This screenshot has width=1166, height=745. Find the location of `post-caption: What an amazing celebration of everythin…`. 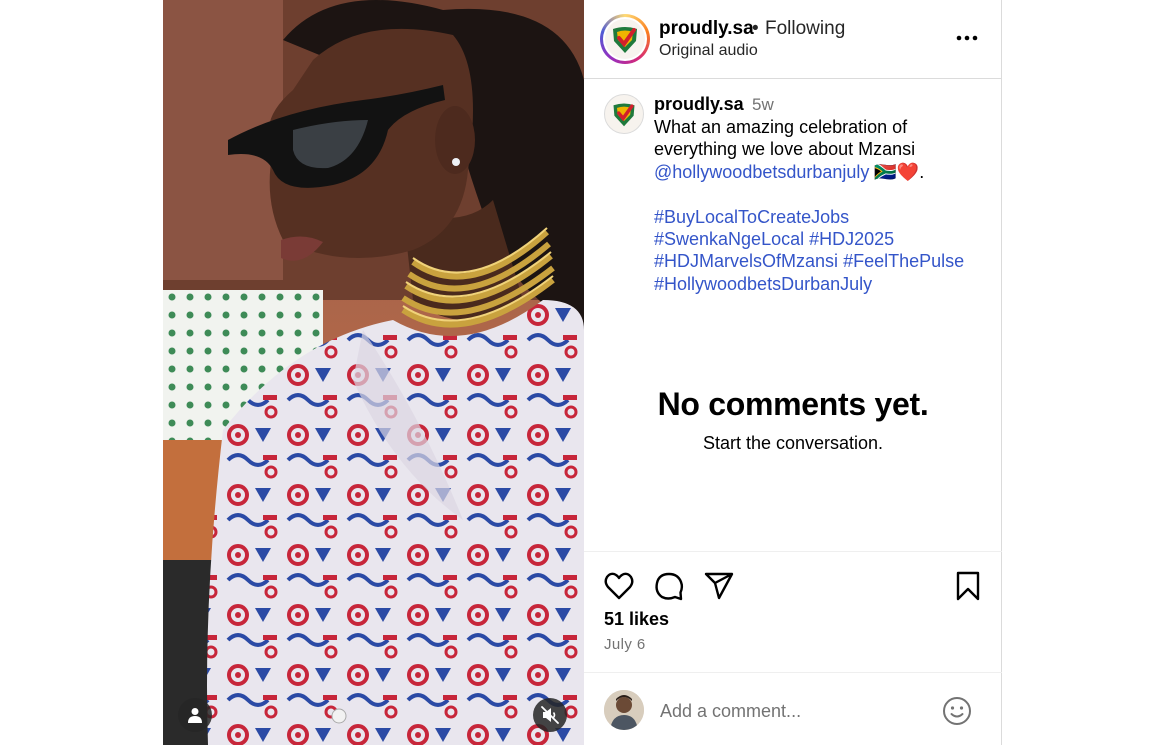

post-caption: What an amazing celebration of everythin… is located at coordinates (824, 205).